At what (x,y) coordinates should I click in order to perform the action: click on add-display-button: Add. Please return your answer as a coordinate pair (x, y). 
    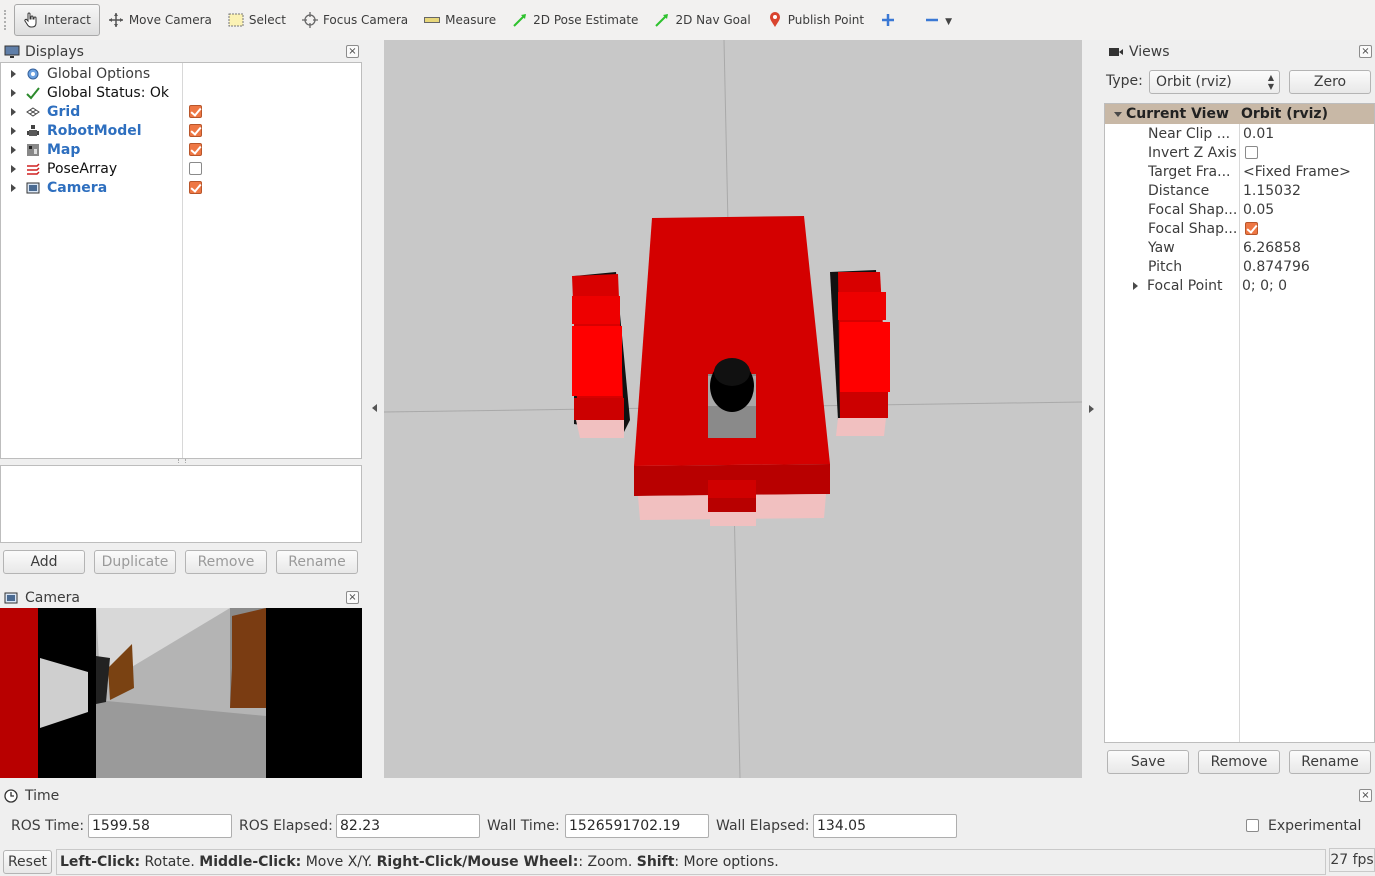
    Looking at the image, I should click on (44, 562).